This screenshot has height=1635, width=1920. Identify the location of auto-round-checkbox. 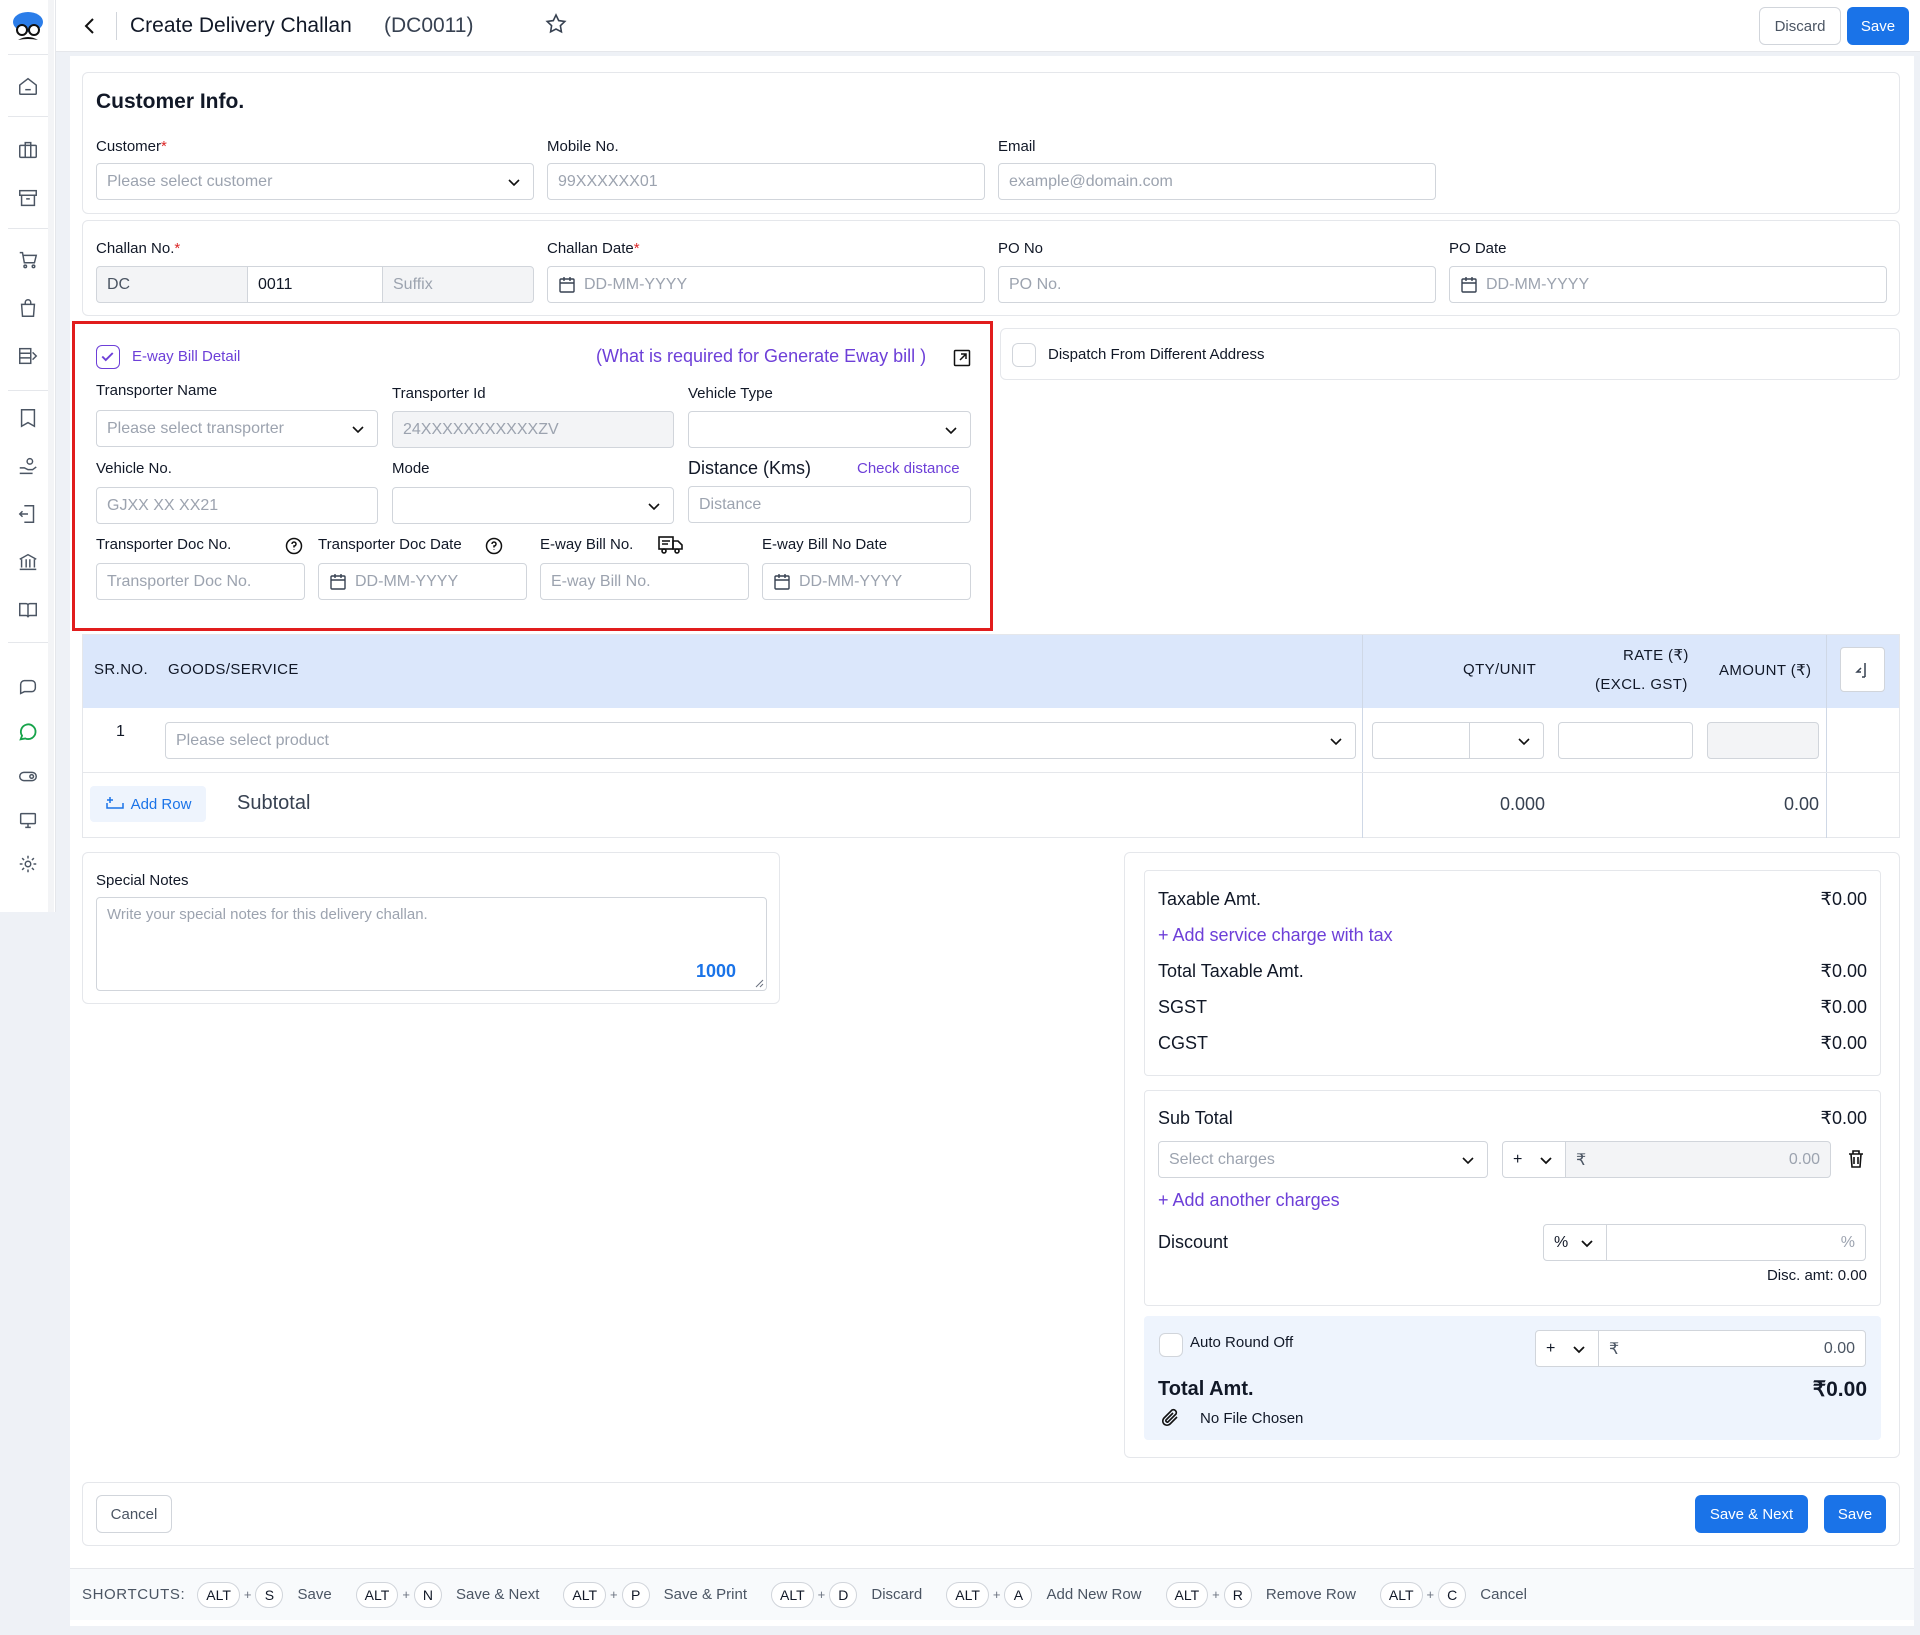
(1171, 1345).